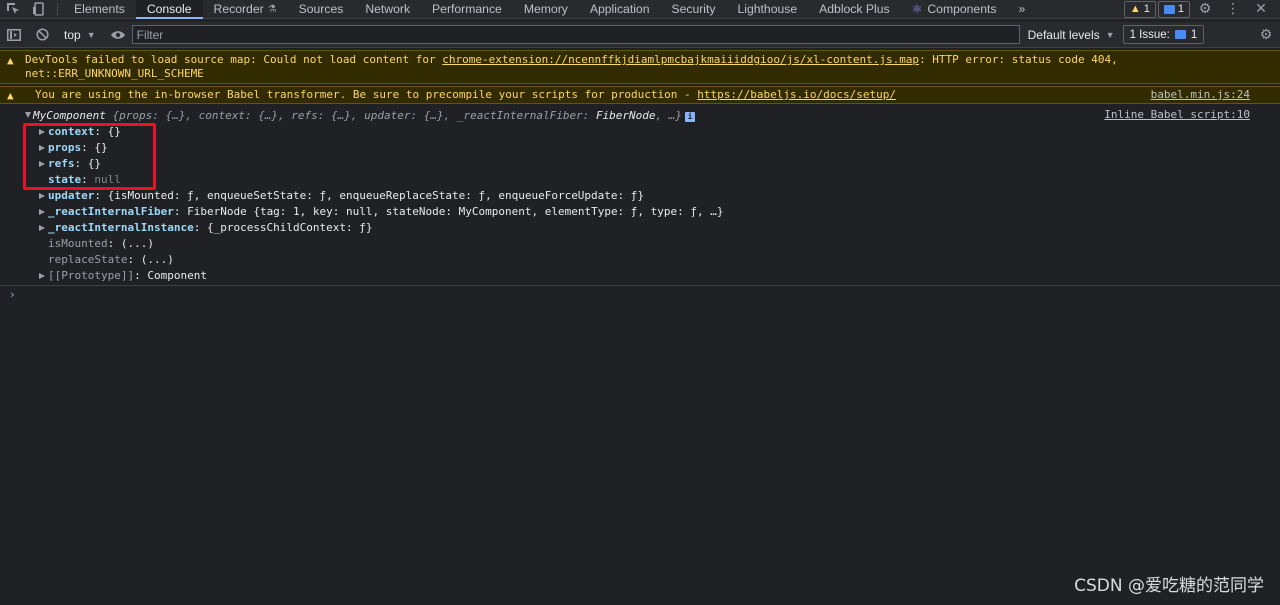 Image resolution: width=1280 pixels, height=605 pixels. I want to click on context-selector: top ▼, so click(80, 35).